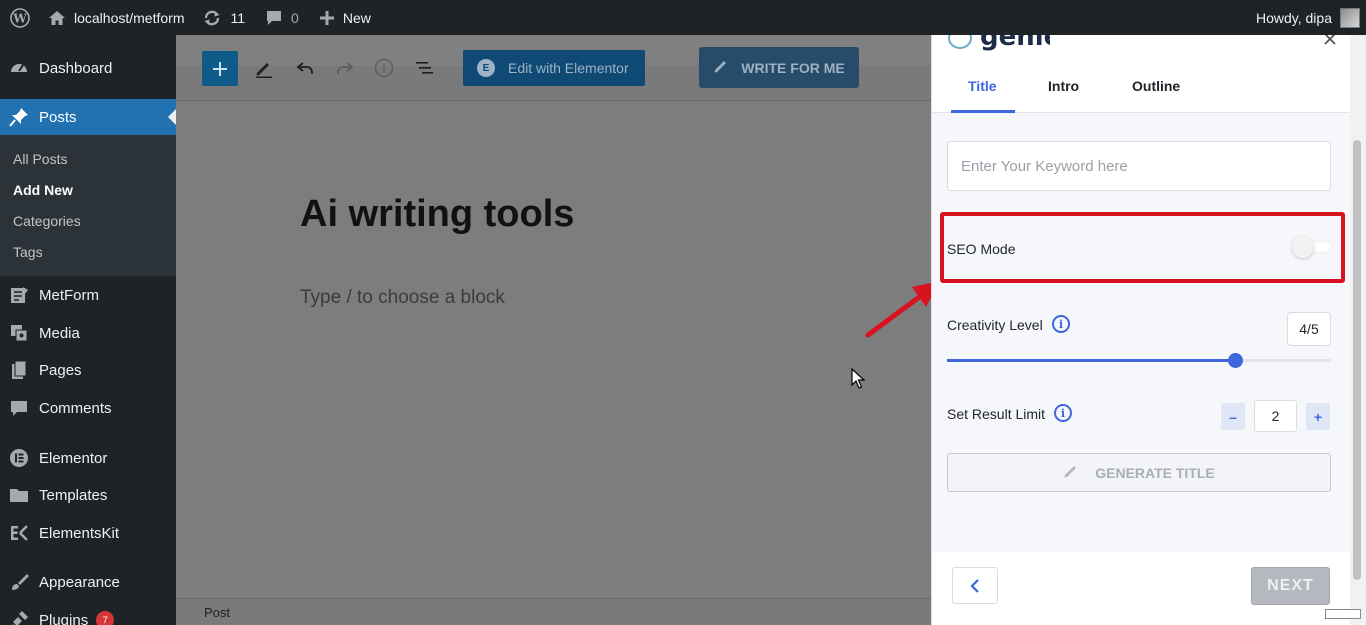 The height and width of the screenshot is (625, 1366). Describe the element at coordinates (1091, 360) in the screenshot. I see `slider-fill` at that location.